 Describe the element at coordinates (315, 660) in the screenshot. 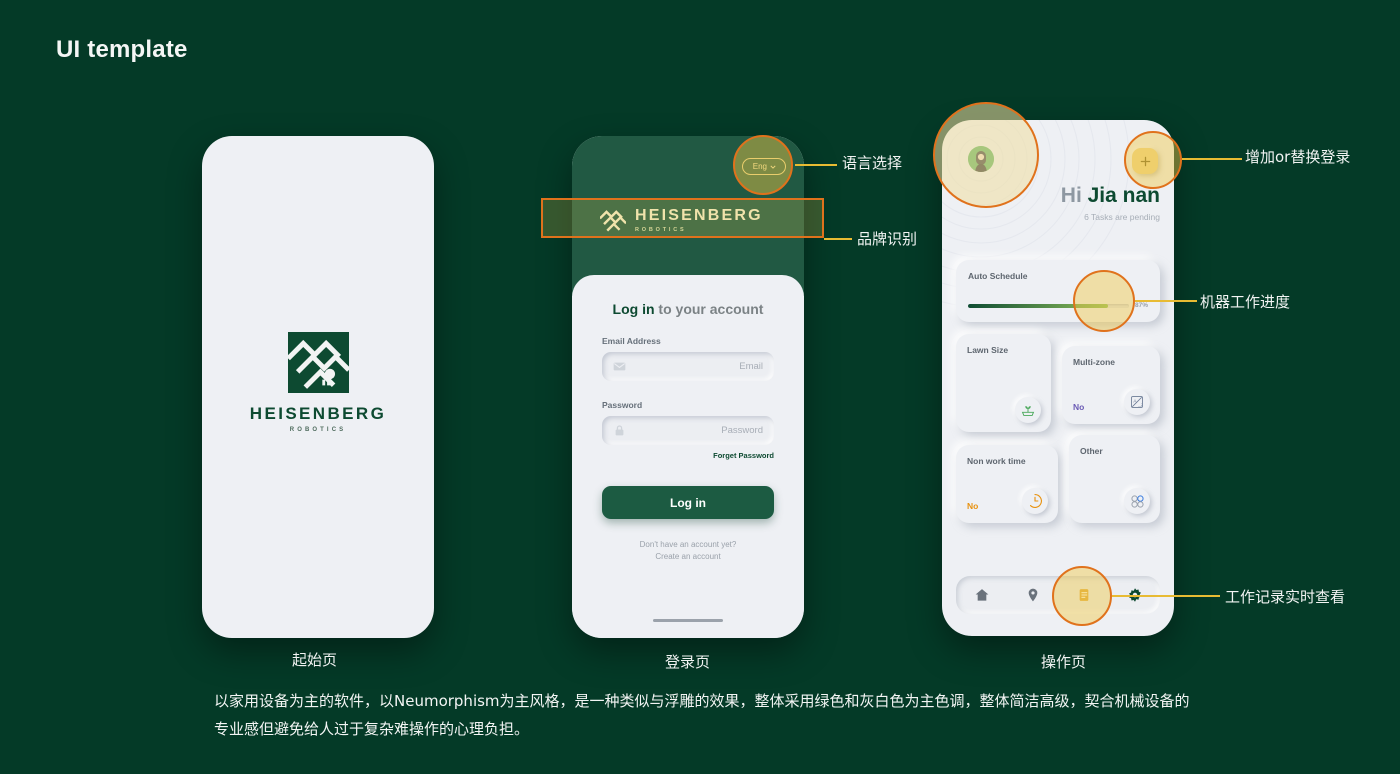

I see `caption-splash: 起始页` at that location.